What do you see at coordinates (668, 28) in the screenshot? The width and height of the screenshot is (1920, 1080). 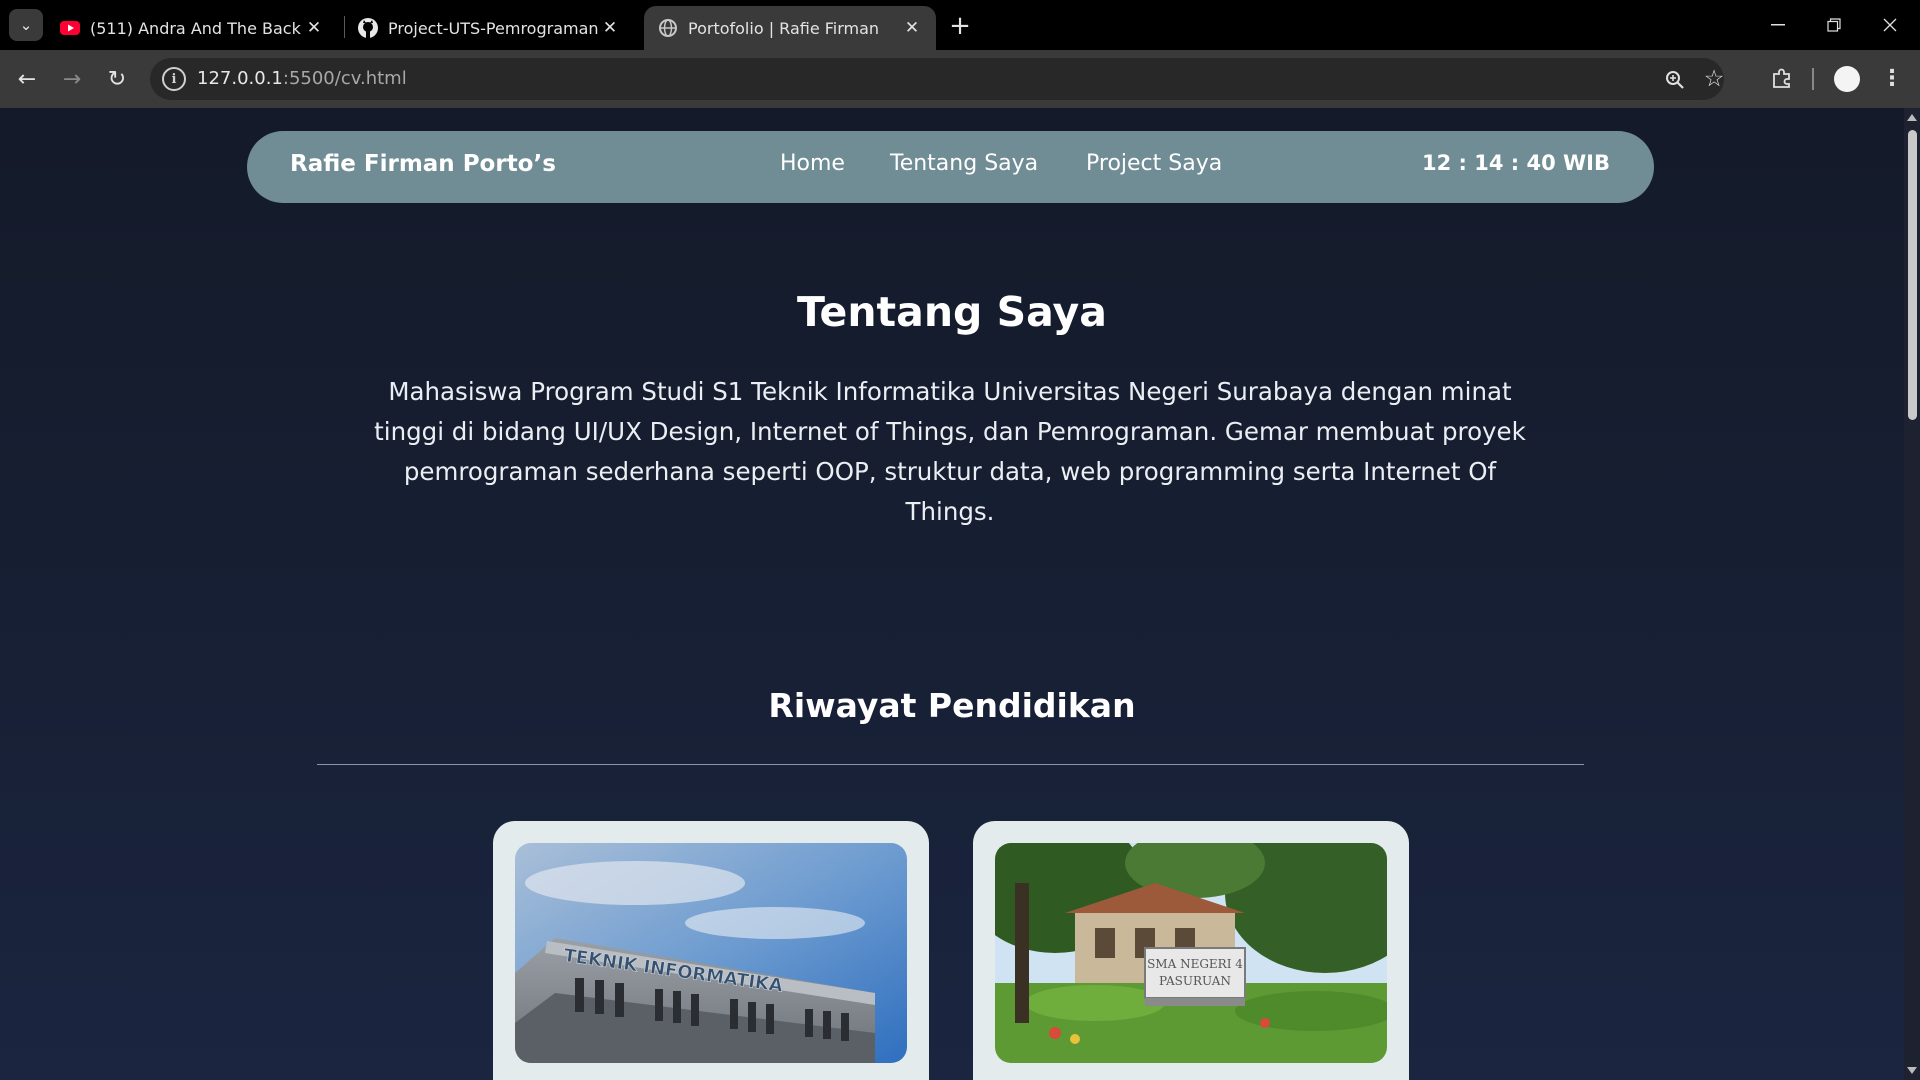 I see `globe-icon` at bounding box center [668, 28].